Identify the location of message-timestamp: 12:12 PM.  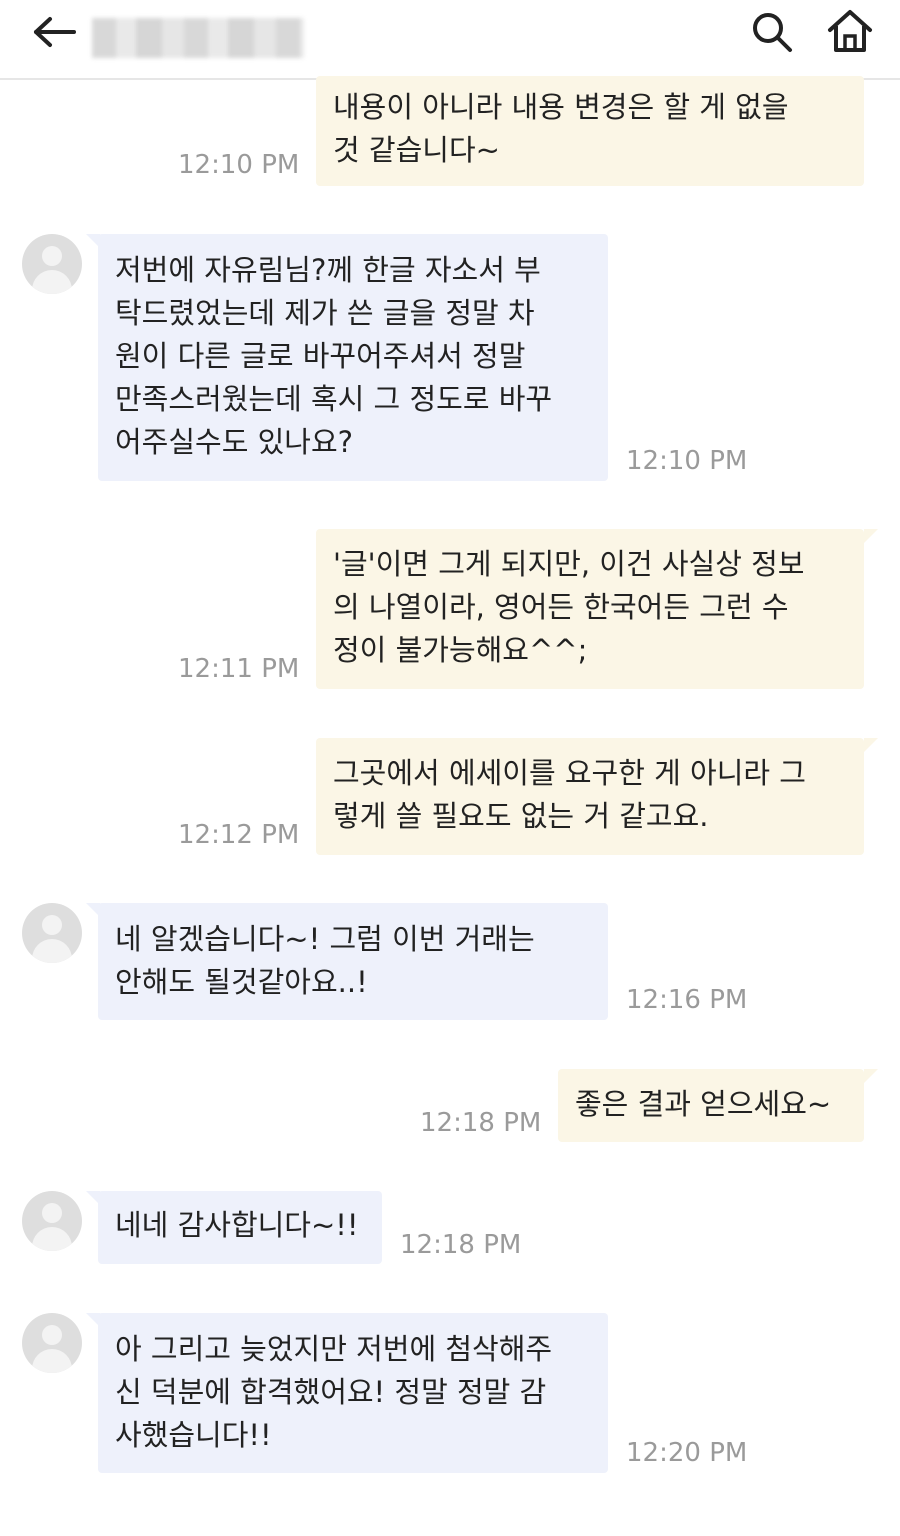
(239, 835).